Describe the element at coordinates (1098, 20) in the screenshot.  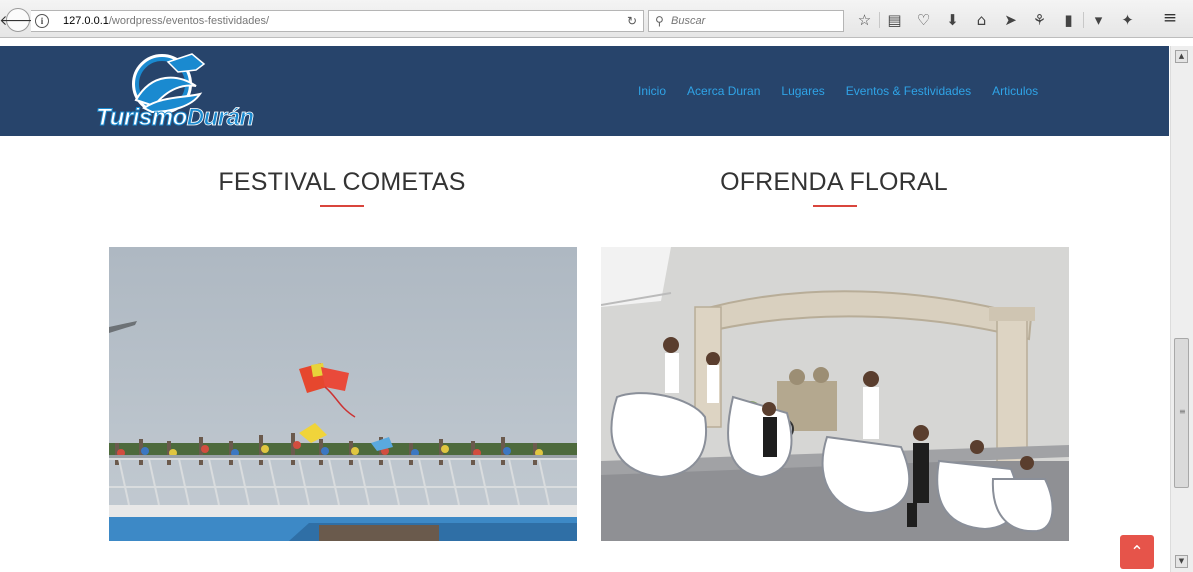
I see `dropdown-icon: ▾` at that location.